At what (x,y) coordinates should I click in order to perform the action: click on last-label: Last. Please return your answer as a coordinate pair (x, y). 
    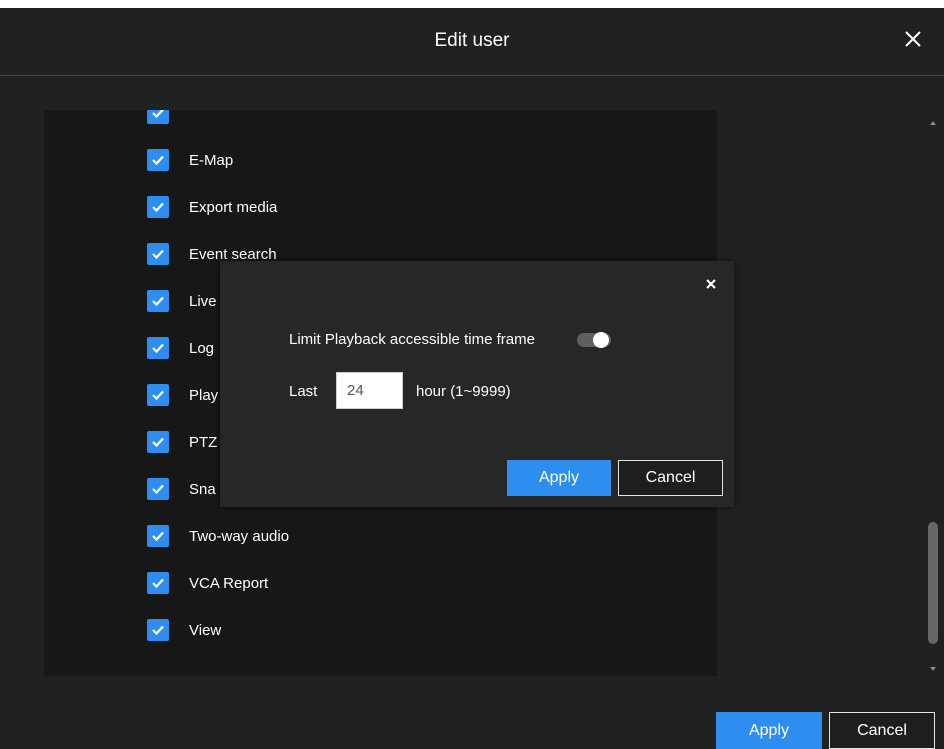
    Looking at the image, I should click on (303, 391).